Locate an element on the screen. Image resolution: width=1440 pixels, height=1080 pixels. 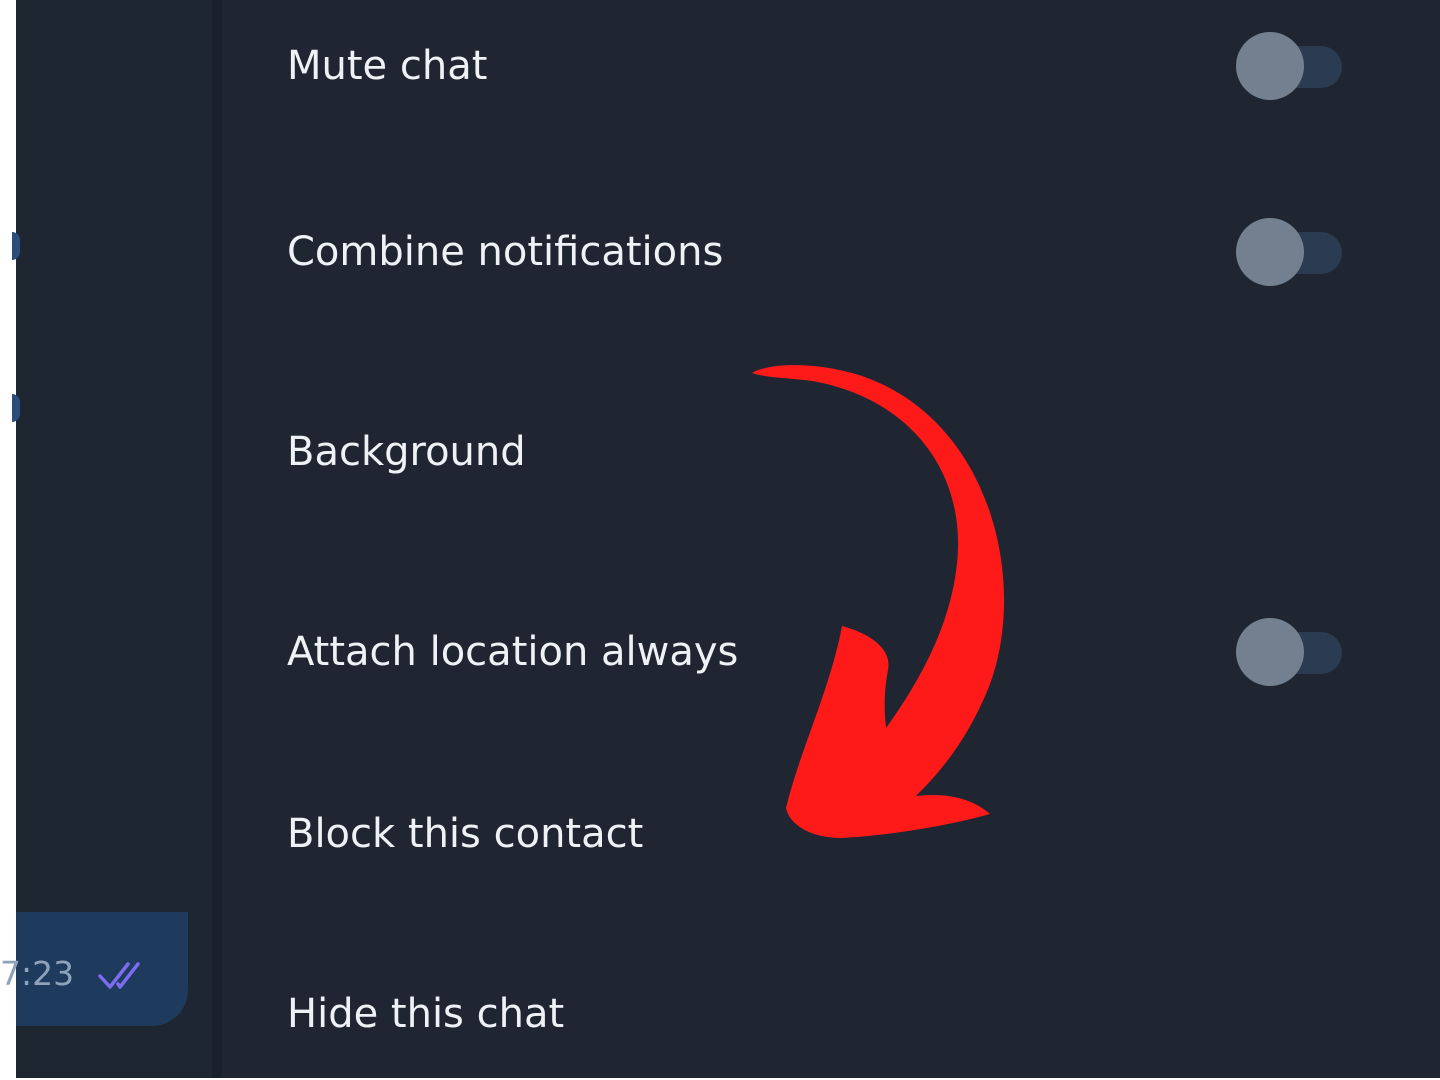
setting-label: Block this contact is located at coordinates (465, 834).